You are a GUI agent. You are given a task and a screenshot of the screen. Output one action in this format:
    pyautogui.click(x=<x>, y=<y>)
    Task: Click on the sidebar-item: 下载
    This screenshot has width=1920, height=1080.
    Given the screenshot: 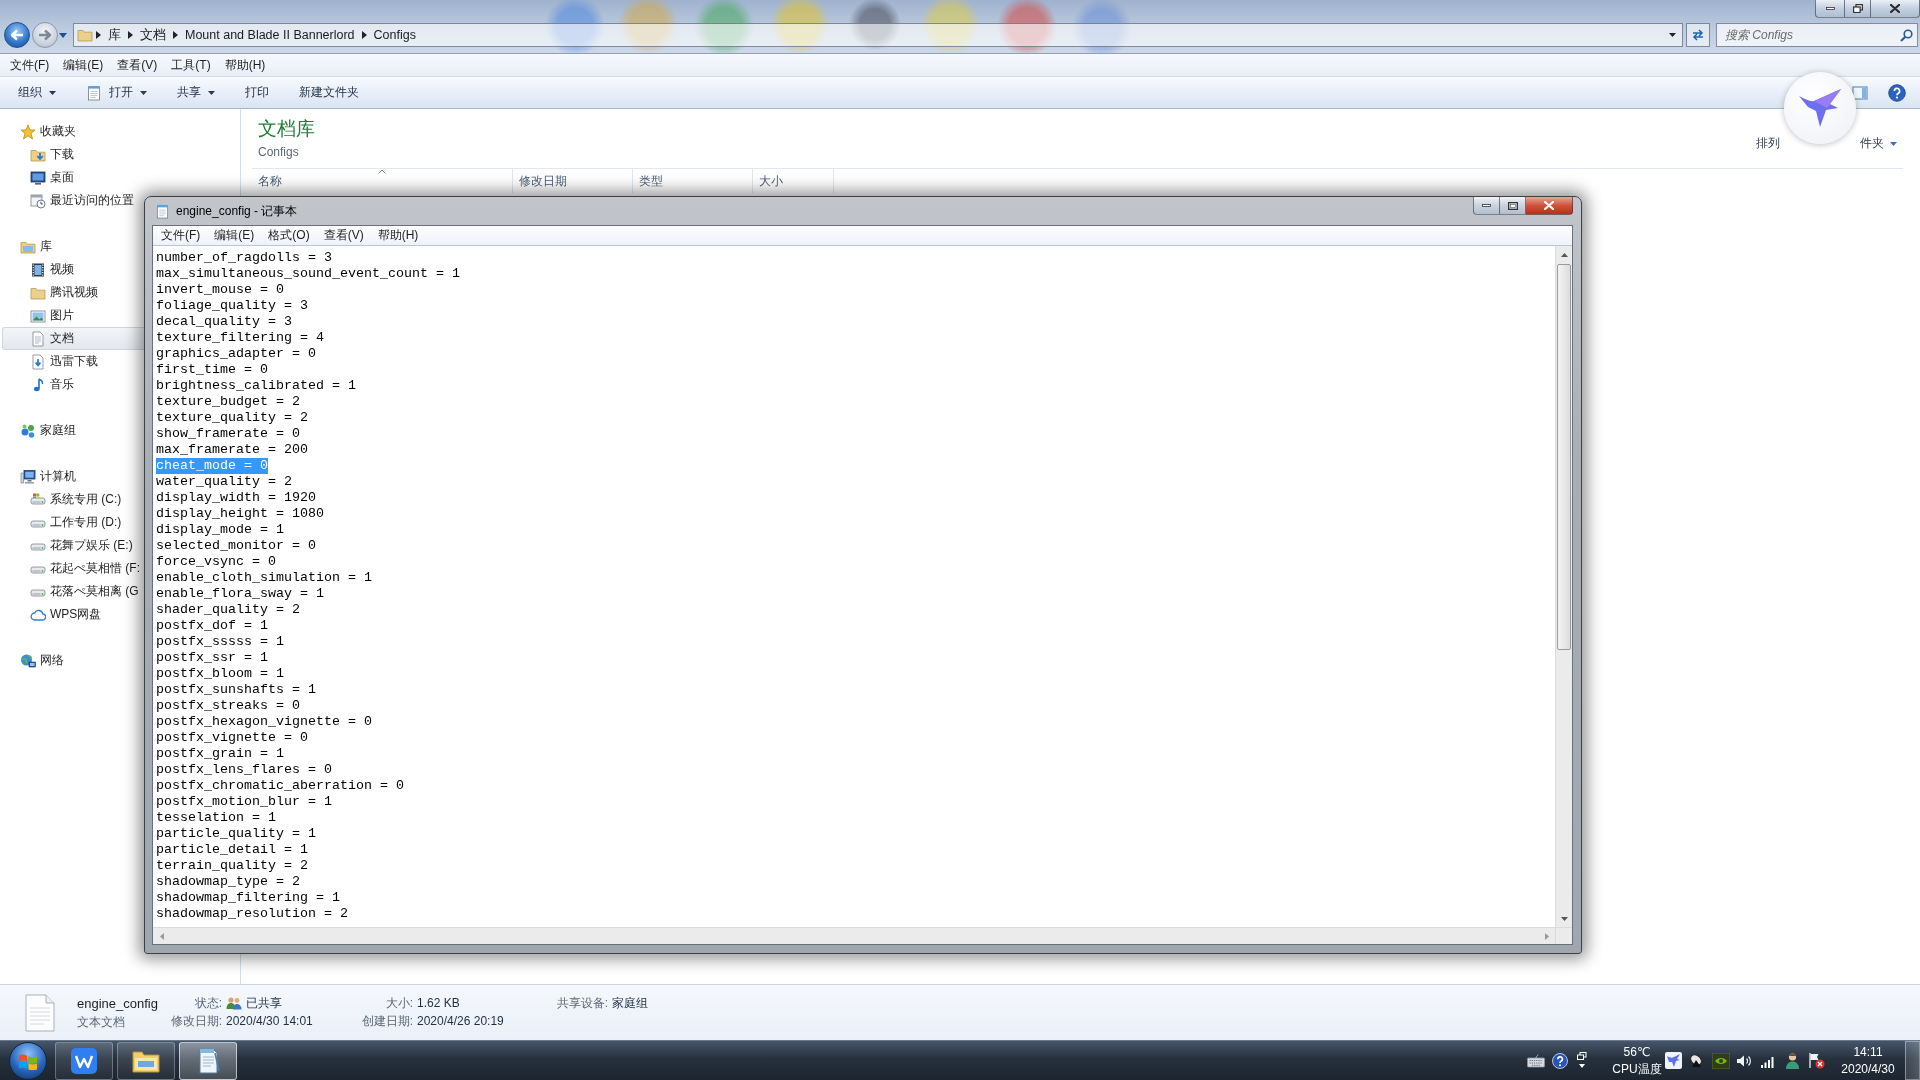 What is the action you would take?
    pyautogui.click(x=73, y=154)
    